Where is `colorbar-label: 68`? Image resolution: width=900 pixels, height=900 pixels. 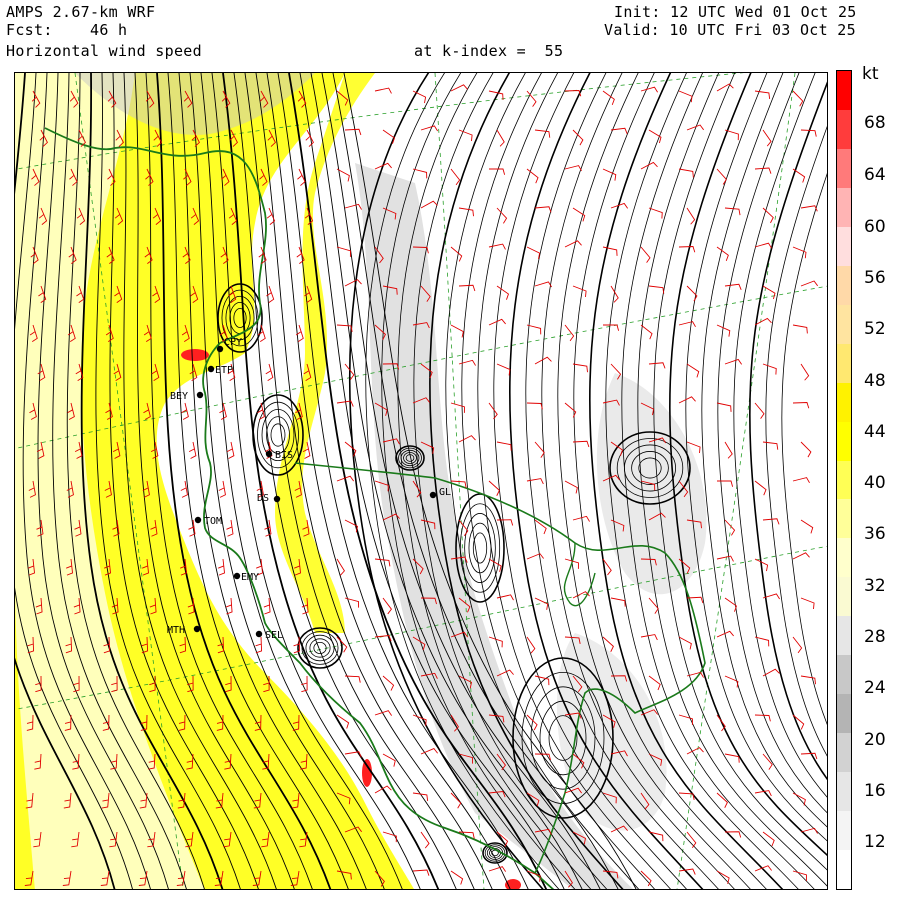
colorbar-label: 68 is located at coordinates (875, 123).